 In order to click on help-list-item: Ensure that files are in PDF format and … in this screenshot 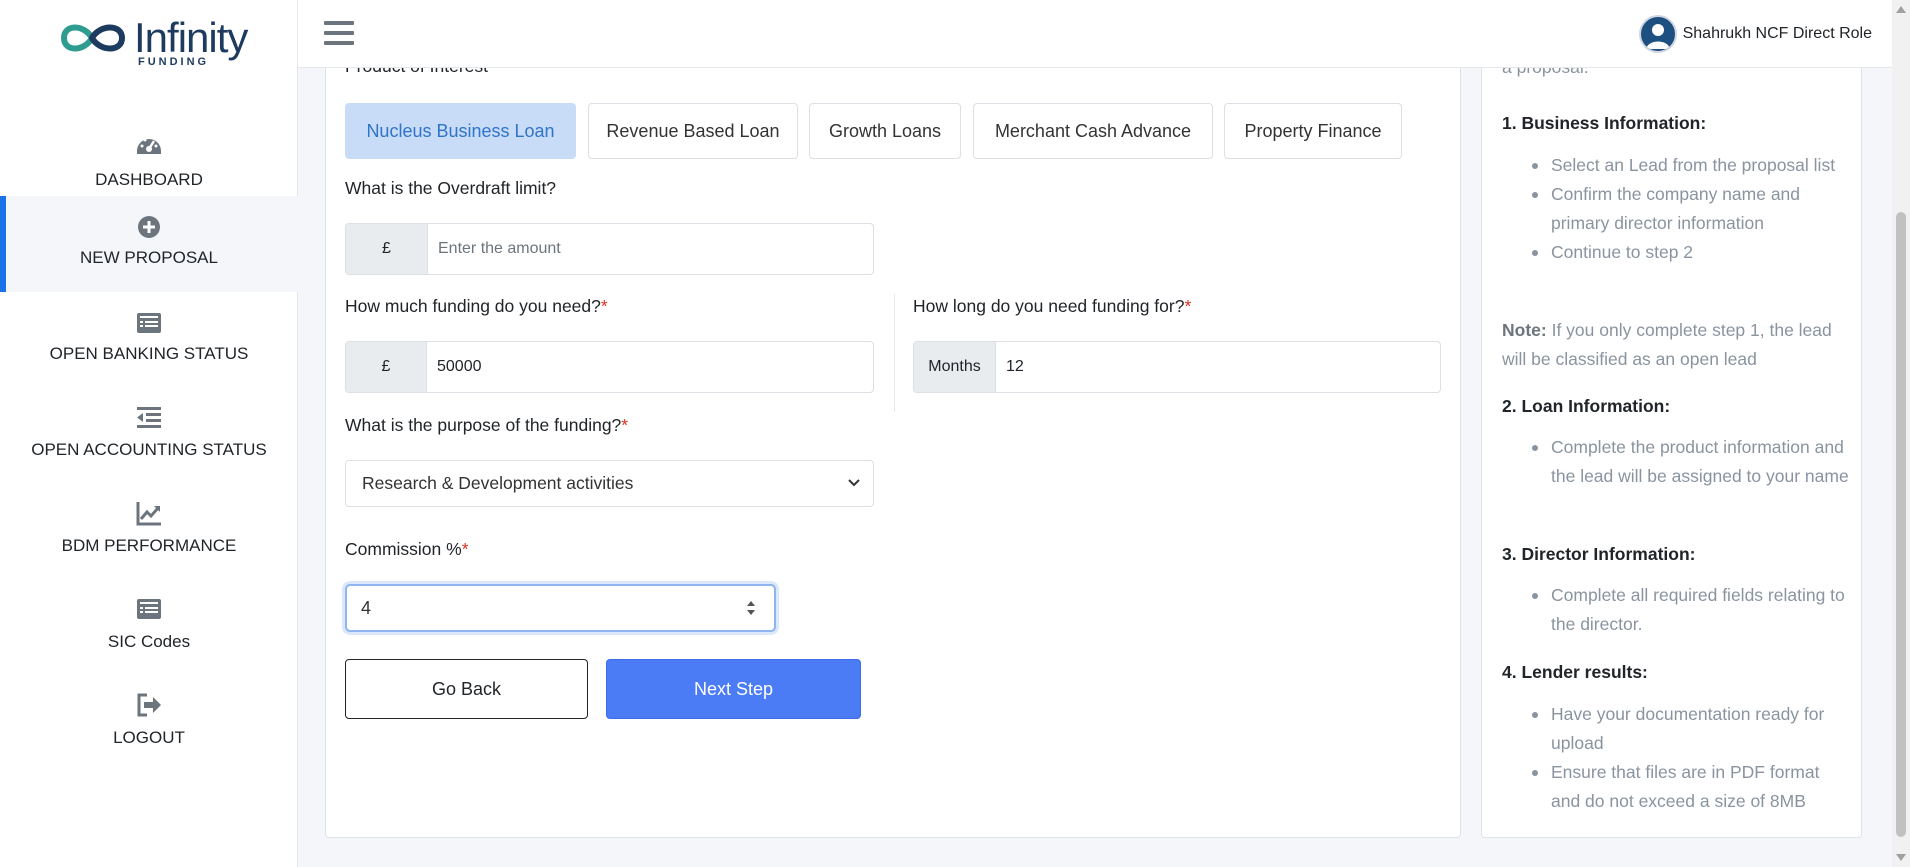, I will do `click(1688, 787)`.